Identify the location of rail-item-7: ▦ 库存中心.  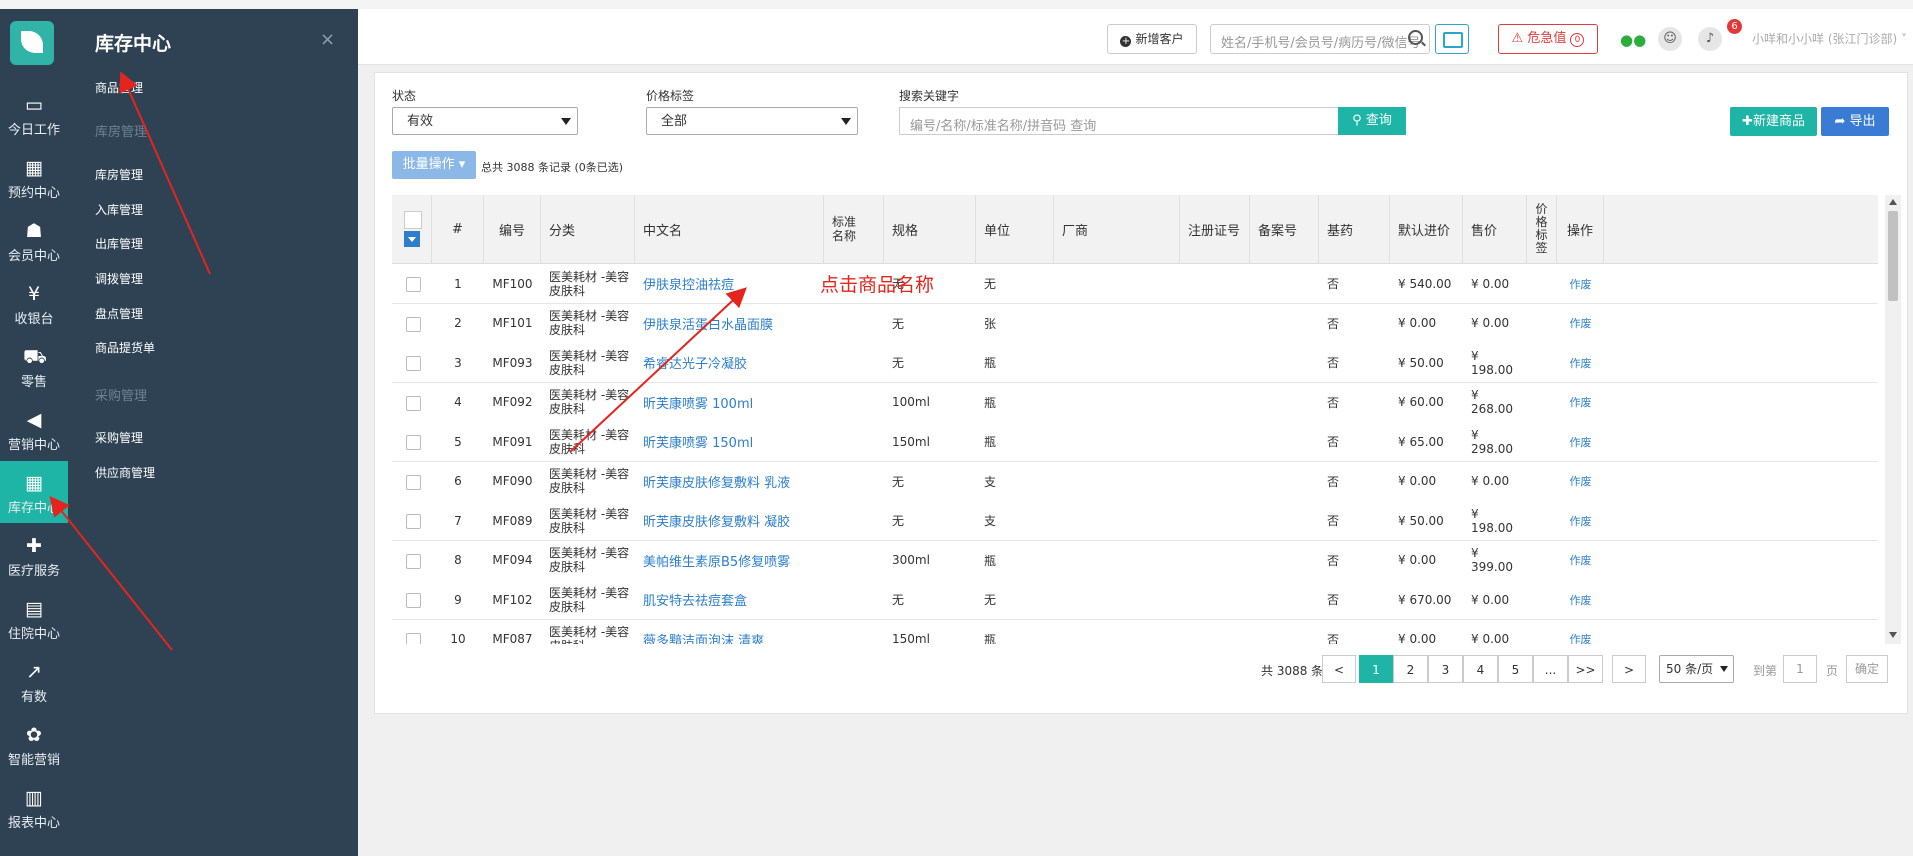
(34, 492).